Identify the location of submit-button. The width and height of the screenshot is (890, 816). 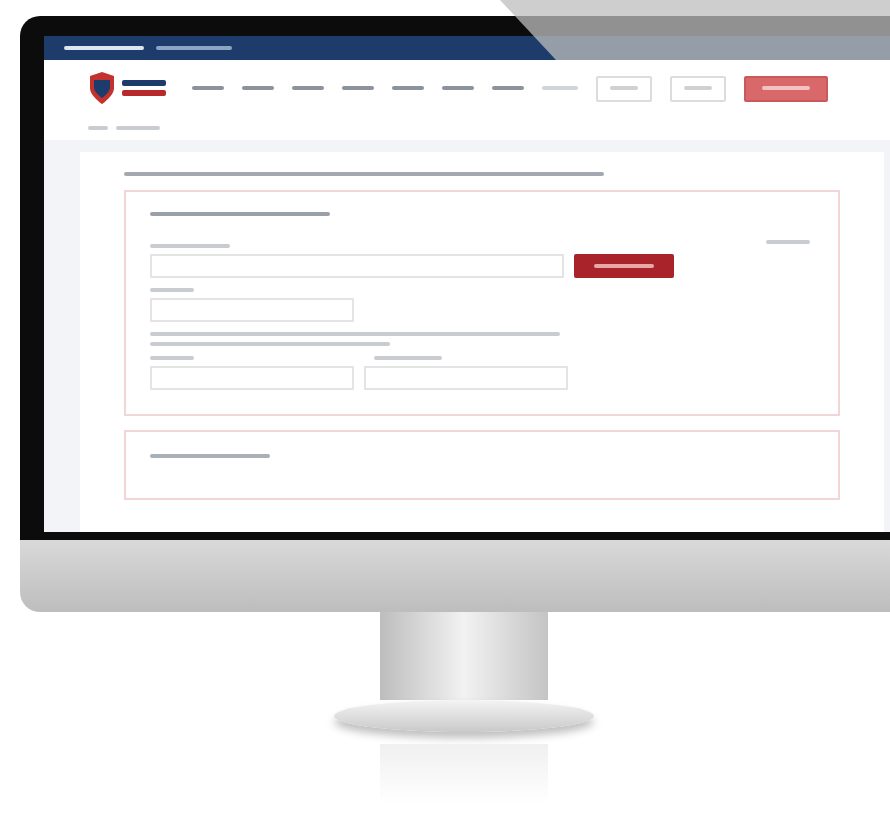
(624, 266).